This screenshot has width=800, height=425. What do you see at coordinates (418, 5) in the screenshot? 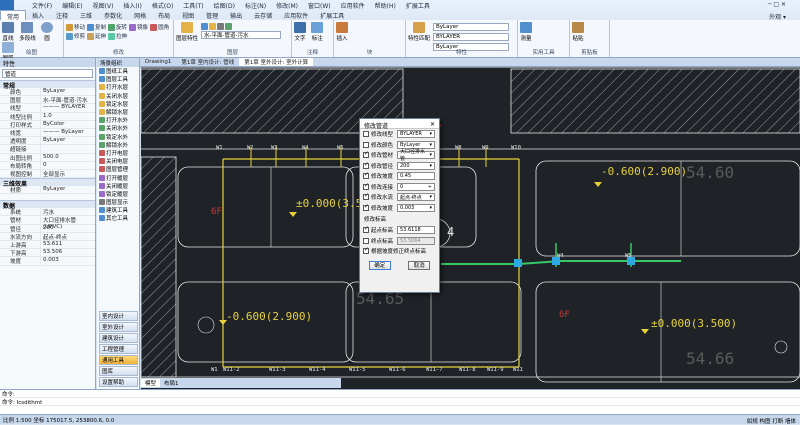
I see `menu-item: 扩展工具` at bounding box center [418, 5].